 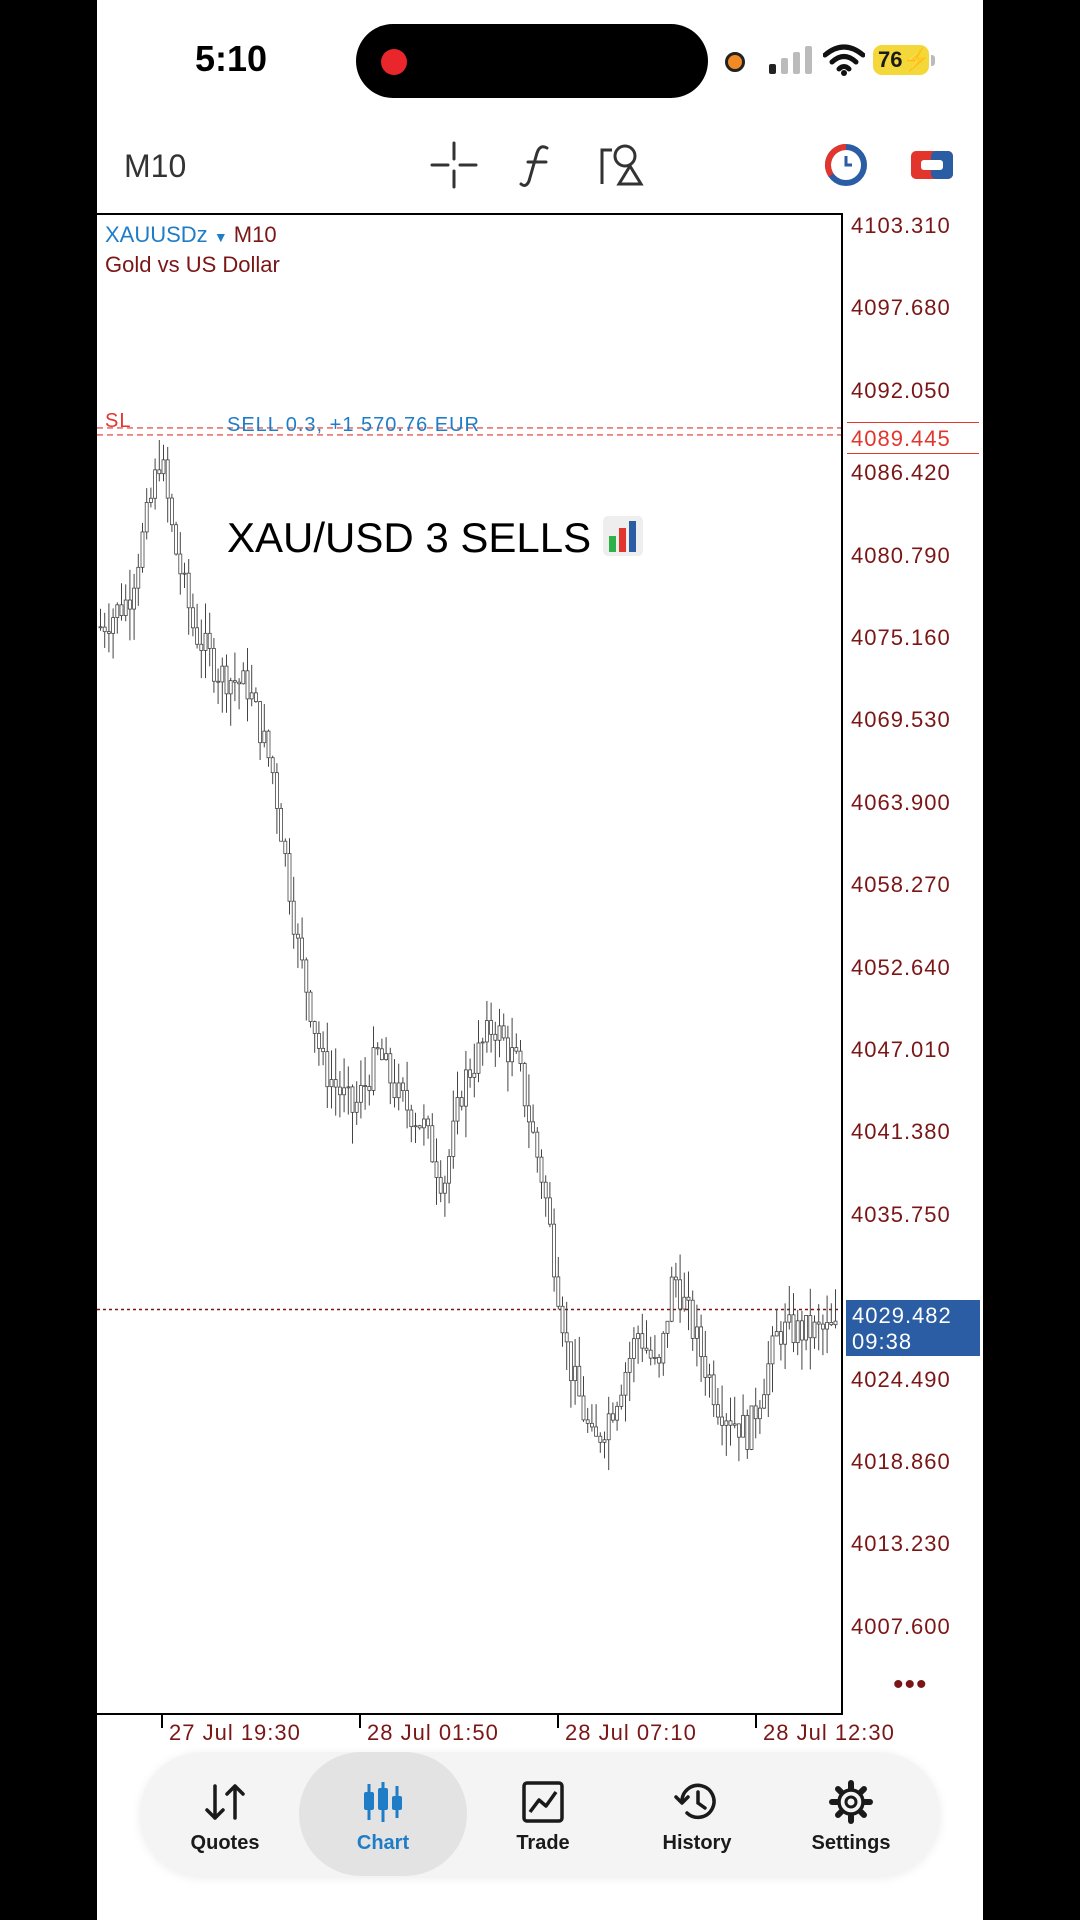 I want to click on tab-chart: Chart, so click(x=383, y=1814).